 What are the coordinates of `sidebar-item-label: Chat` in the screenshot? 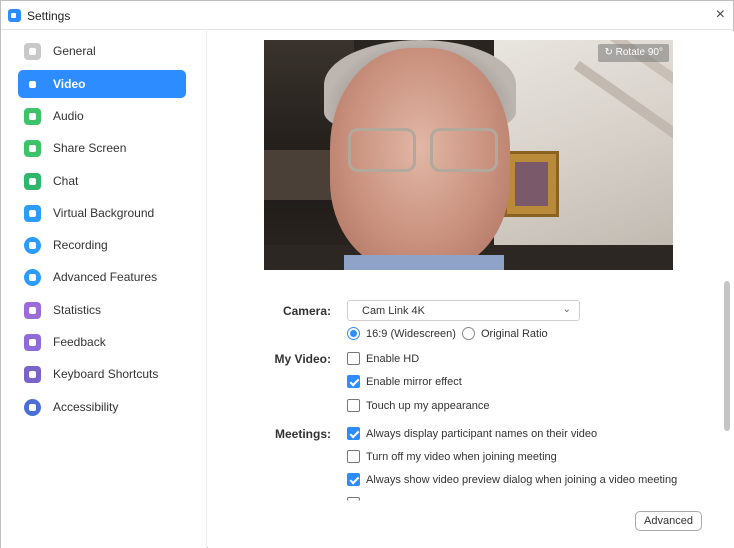 It's located at (66, 181).